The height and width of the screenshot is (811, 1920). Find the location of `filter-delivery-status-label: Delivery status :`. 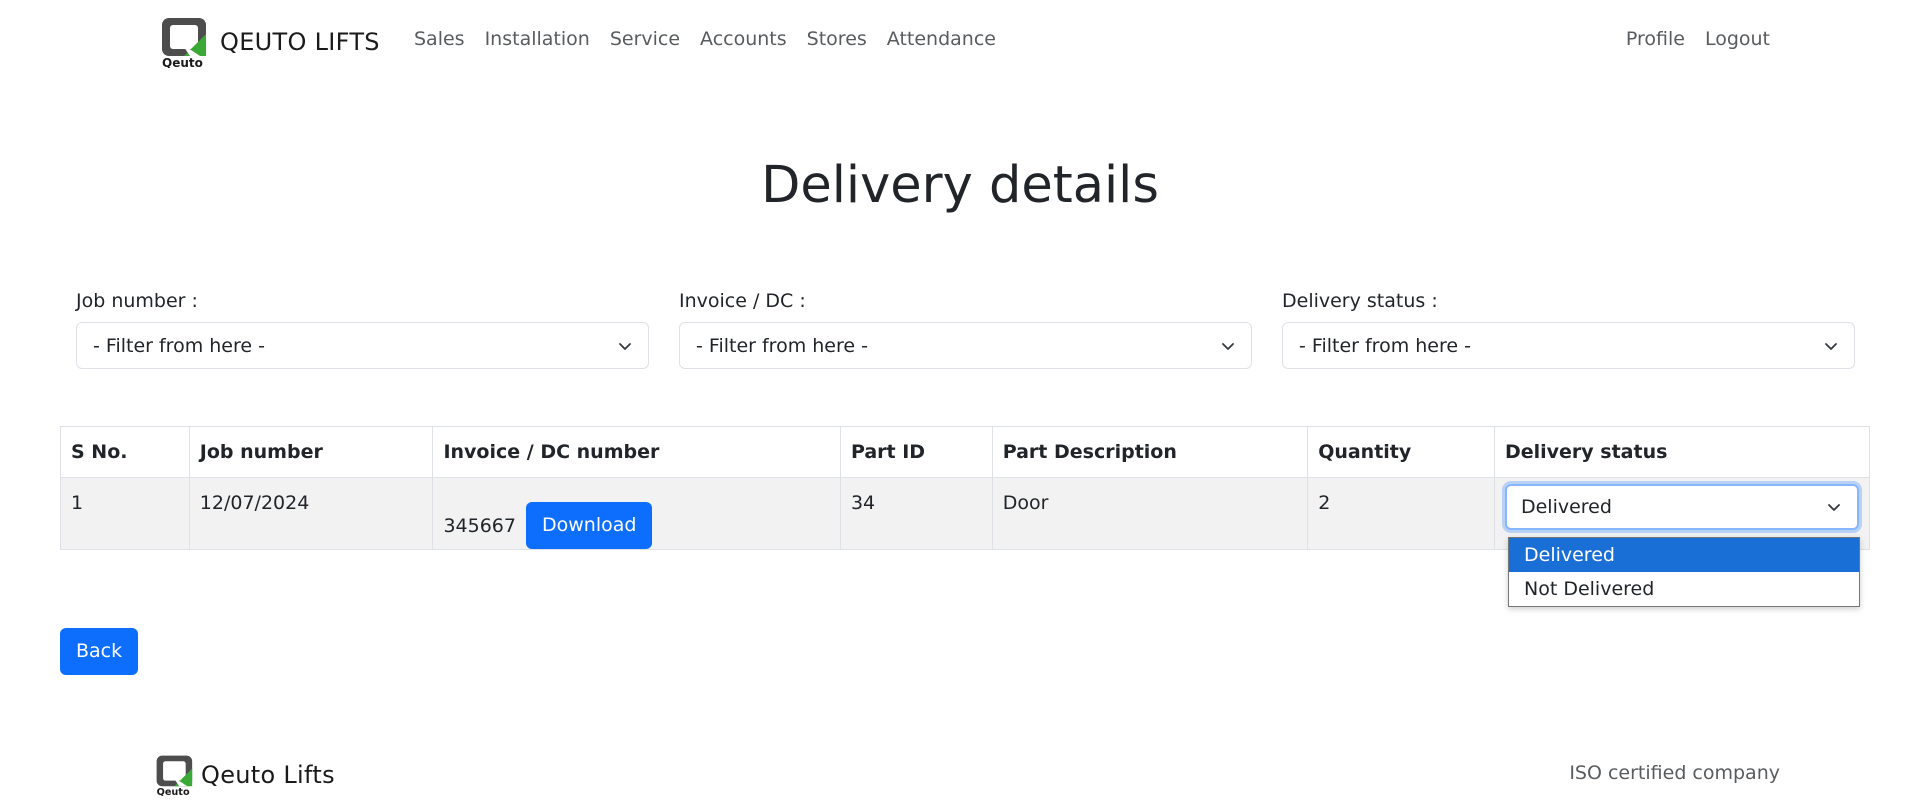

filter-delivery-status-label: Delivery status : is located at coordinates (1360, 301).